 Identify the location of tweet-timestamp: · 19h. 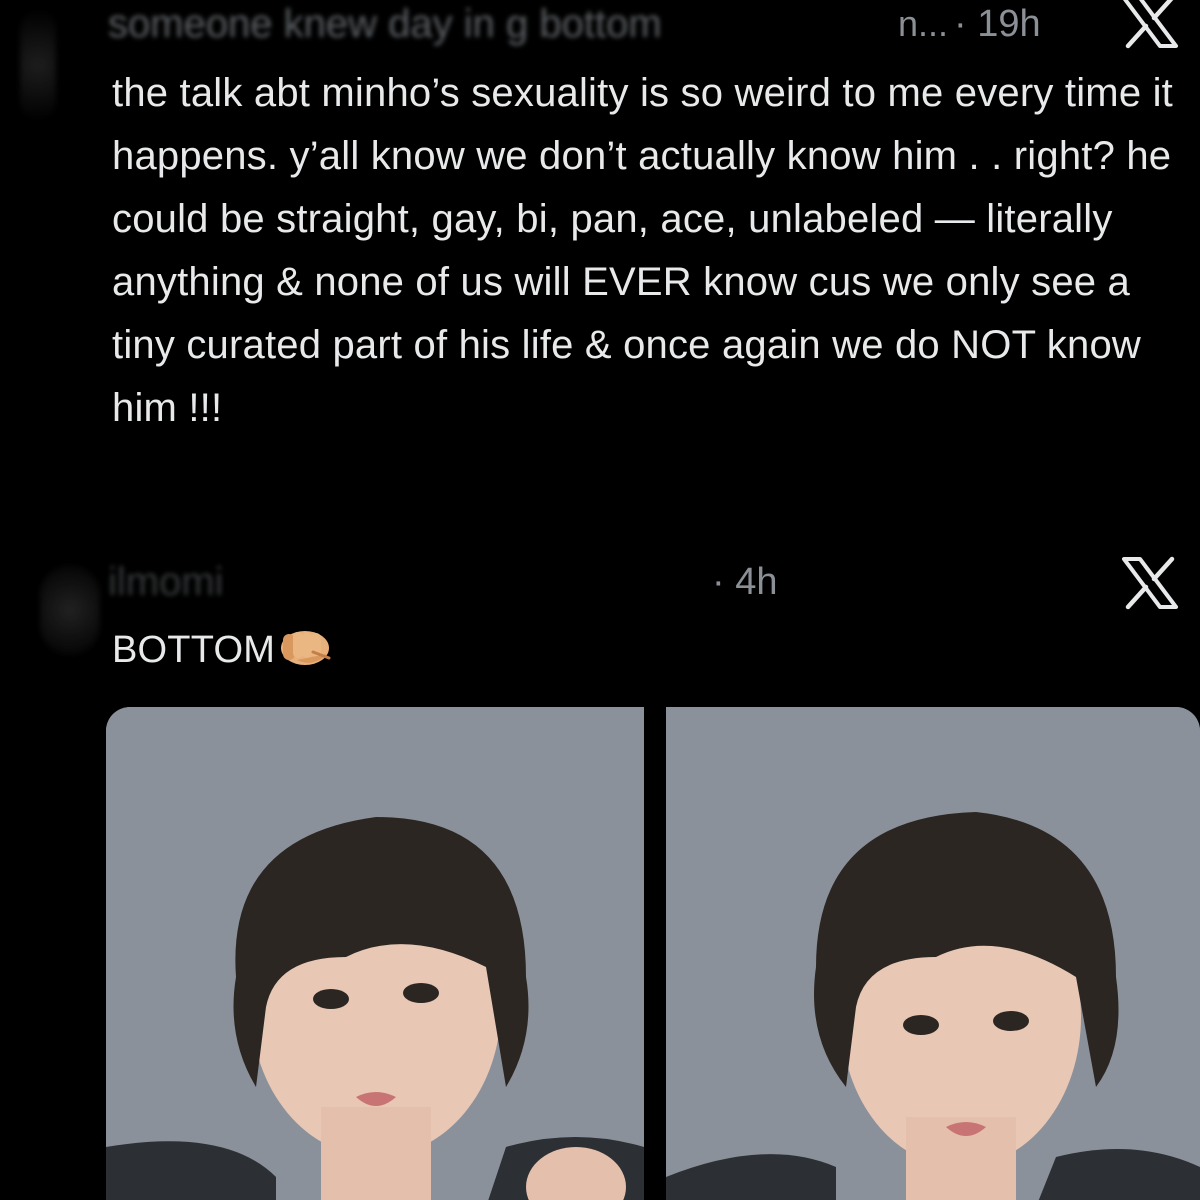
(997, 24).